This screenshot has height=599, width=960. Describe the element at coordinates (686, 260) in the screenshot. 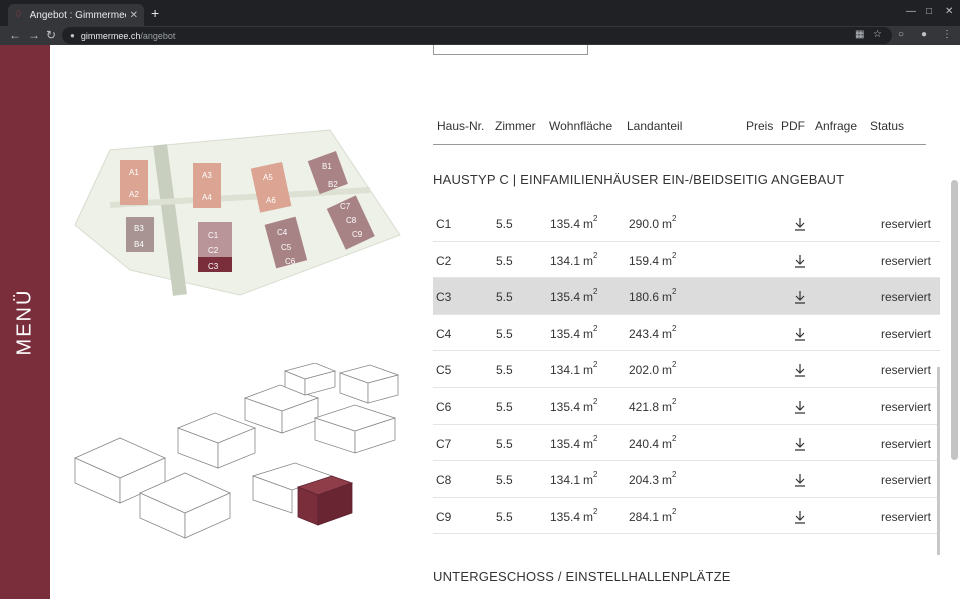

I see `table-row: C2 5.5 134.1 m2 159.4 m2 reserviert` at that location.